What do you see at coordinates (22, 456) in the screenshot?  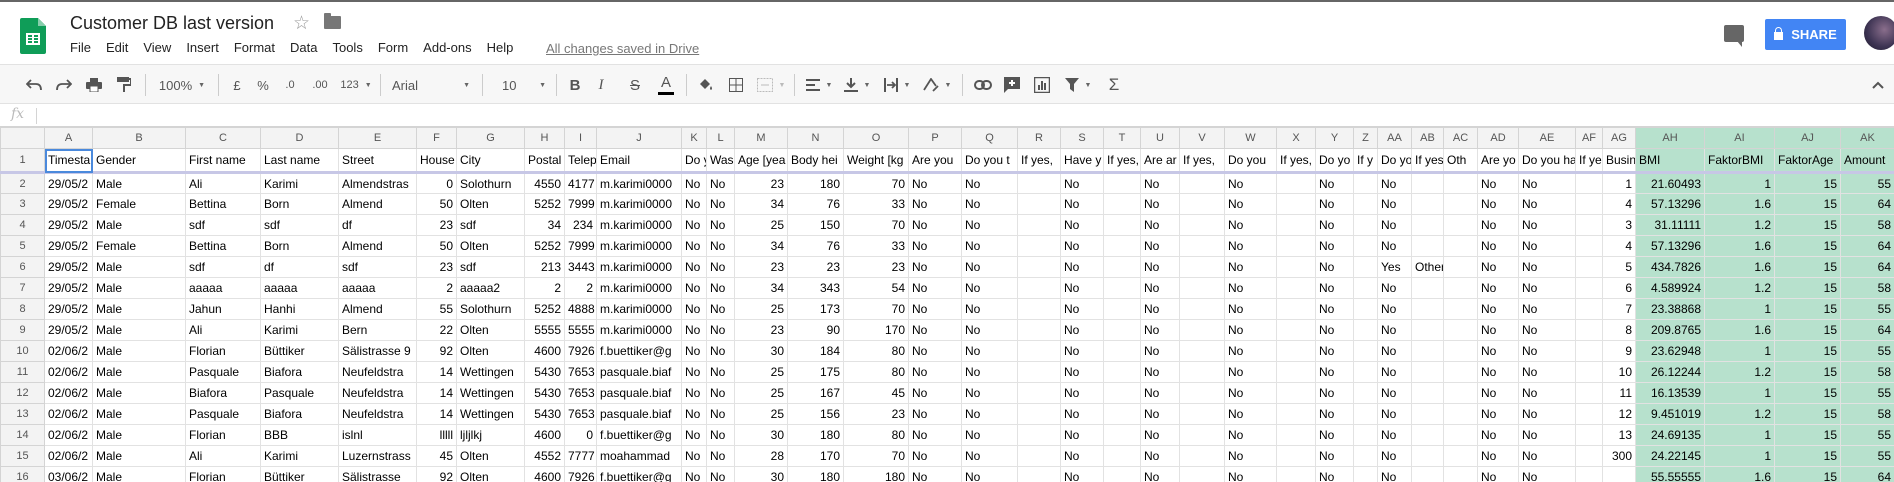 I see `row-number: 15` at bounding box center [22, 456].